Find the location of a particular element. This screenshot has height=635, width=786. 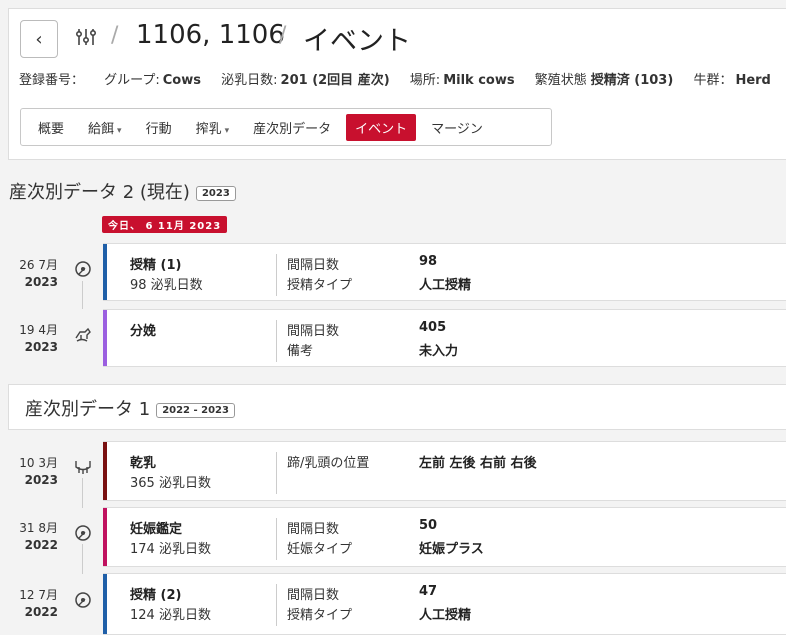

back-button: ‹ is located at coordinates (39, 39).